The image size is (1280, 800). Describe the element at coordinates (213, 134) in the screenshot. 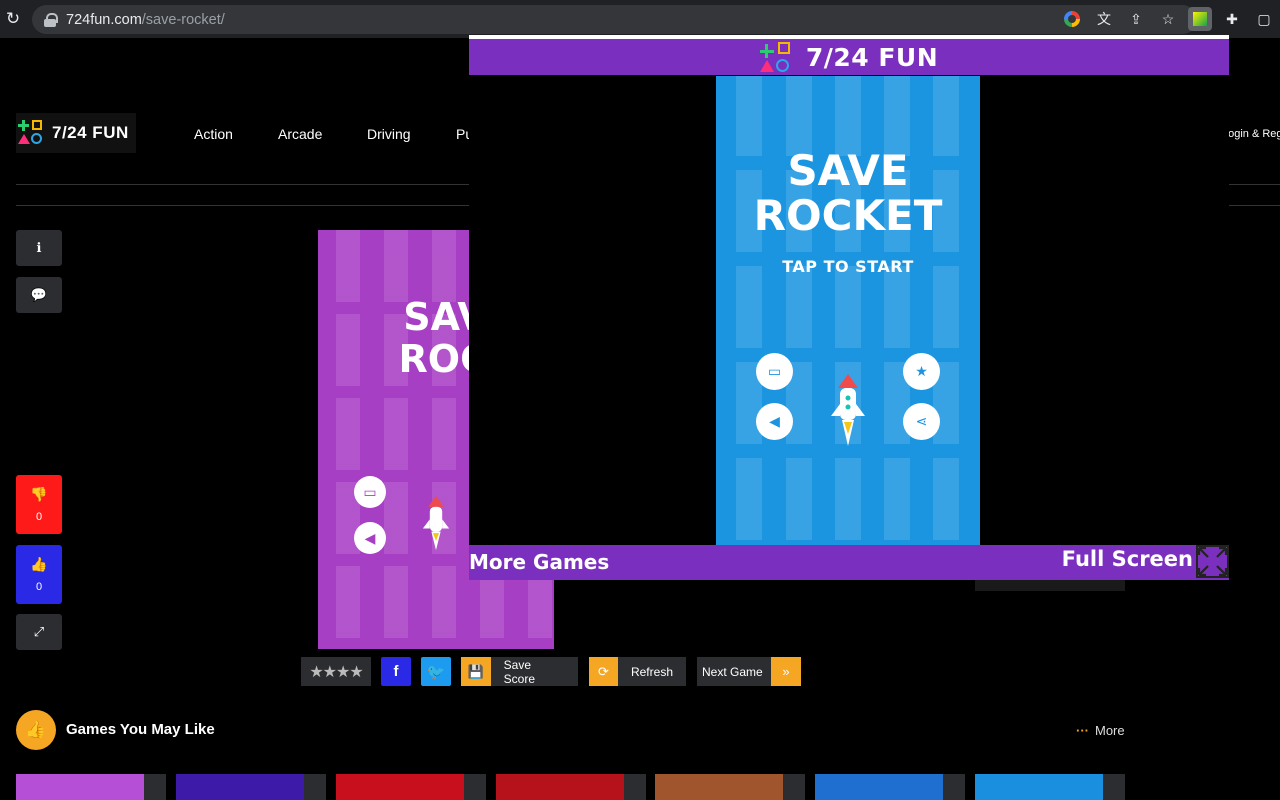

I see `nav-action: Action` at that location.